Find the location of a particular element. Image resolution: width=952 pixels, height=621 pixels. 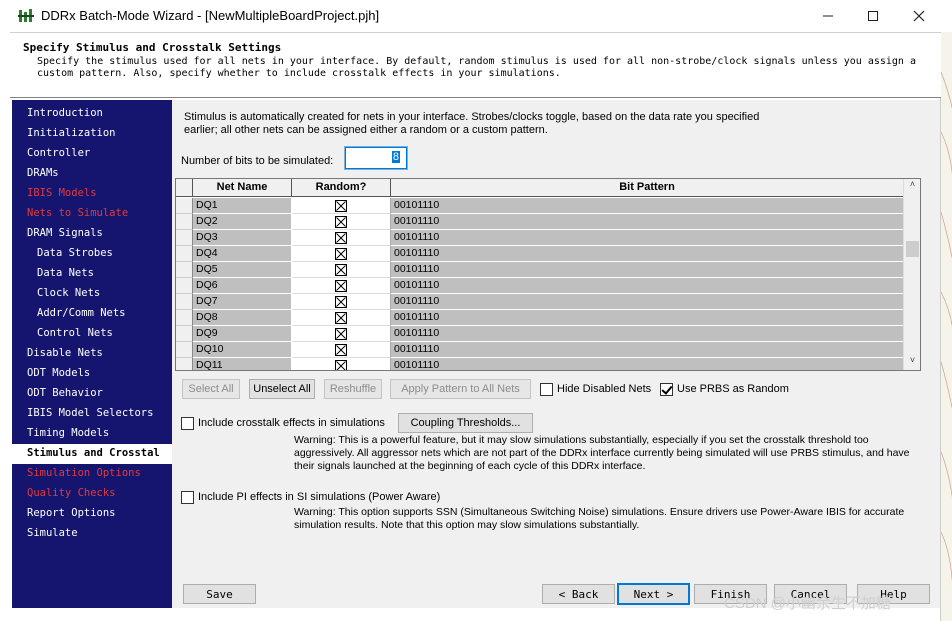

sidebar-item: Nets to Simulate is located at coordinates (92, 214).